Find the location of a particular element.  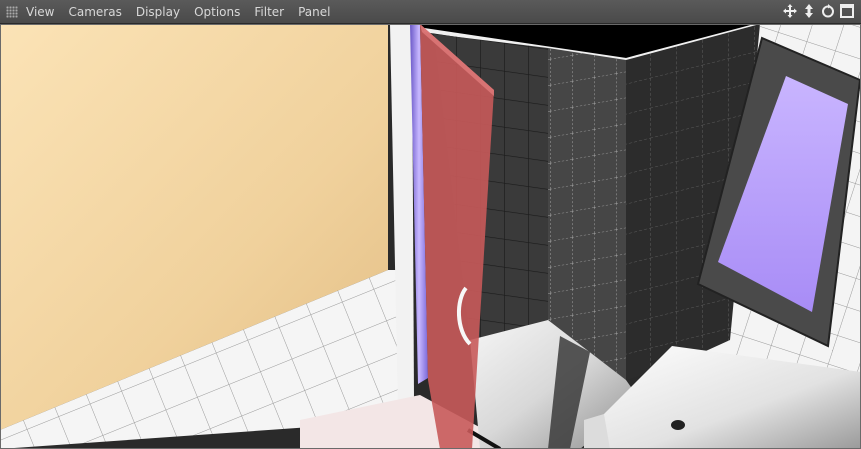

zoom-icon is located at coordinates (809, 11).